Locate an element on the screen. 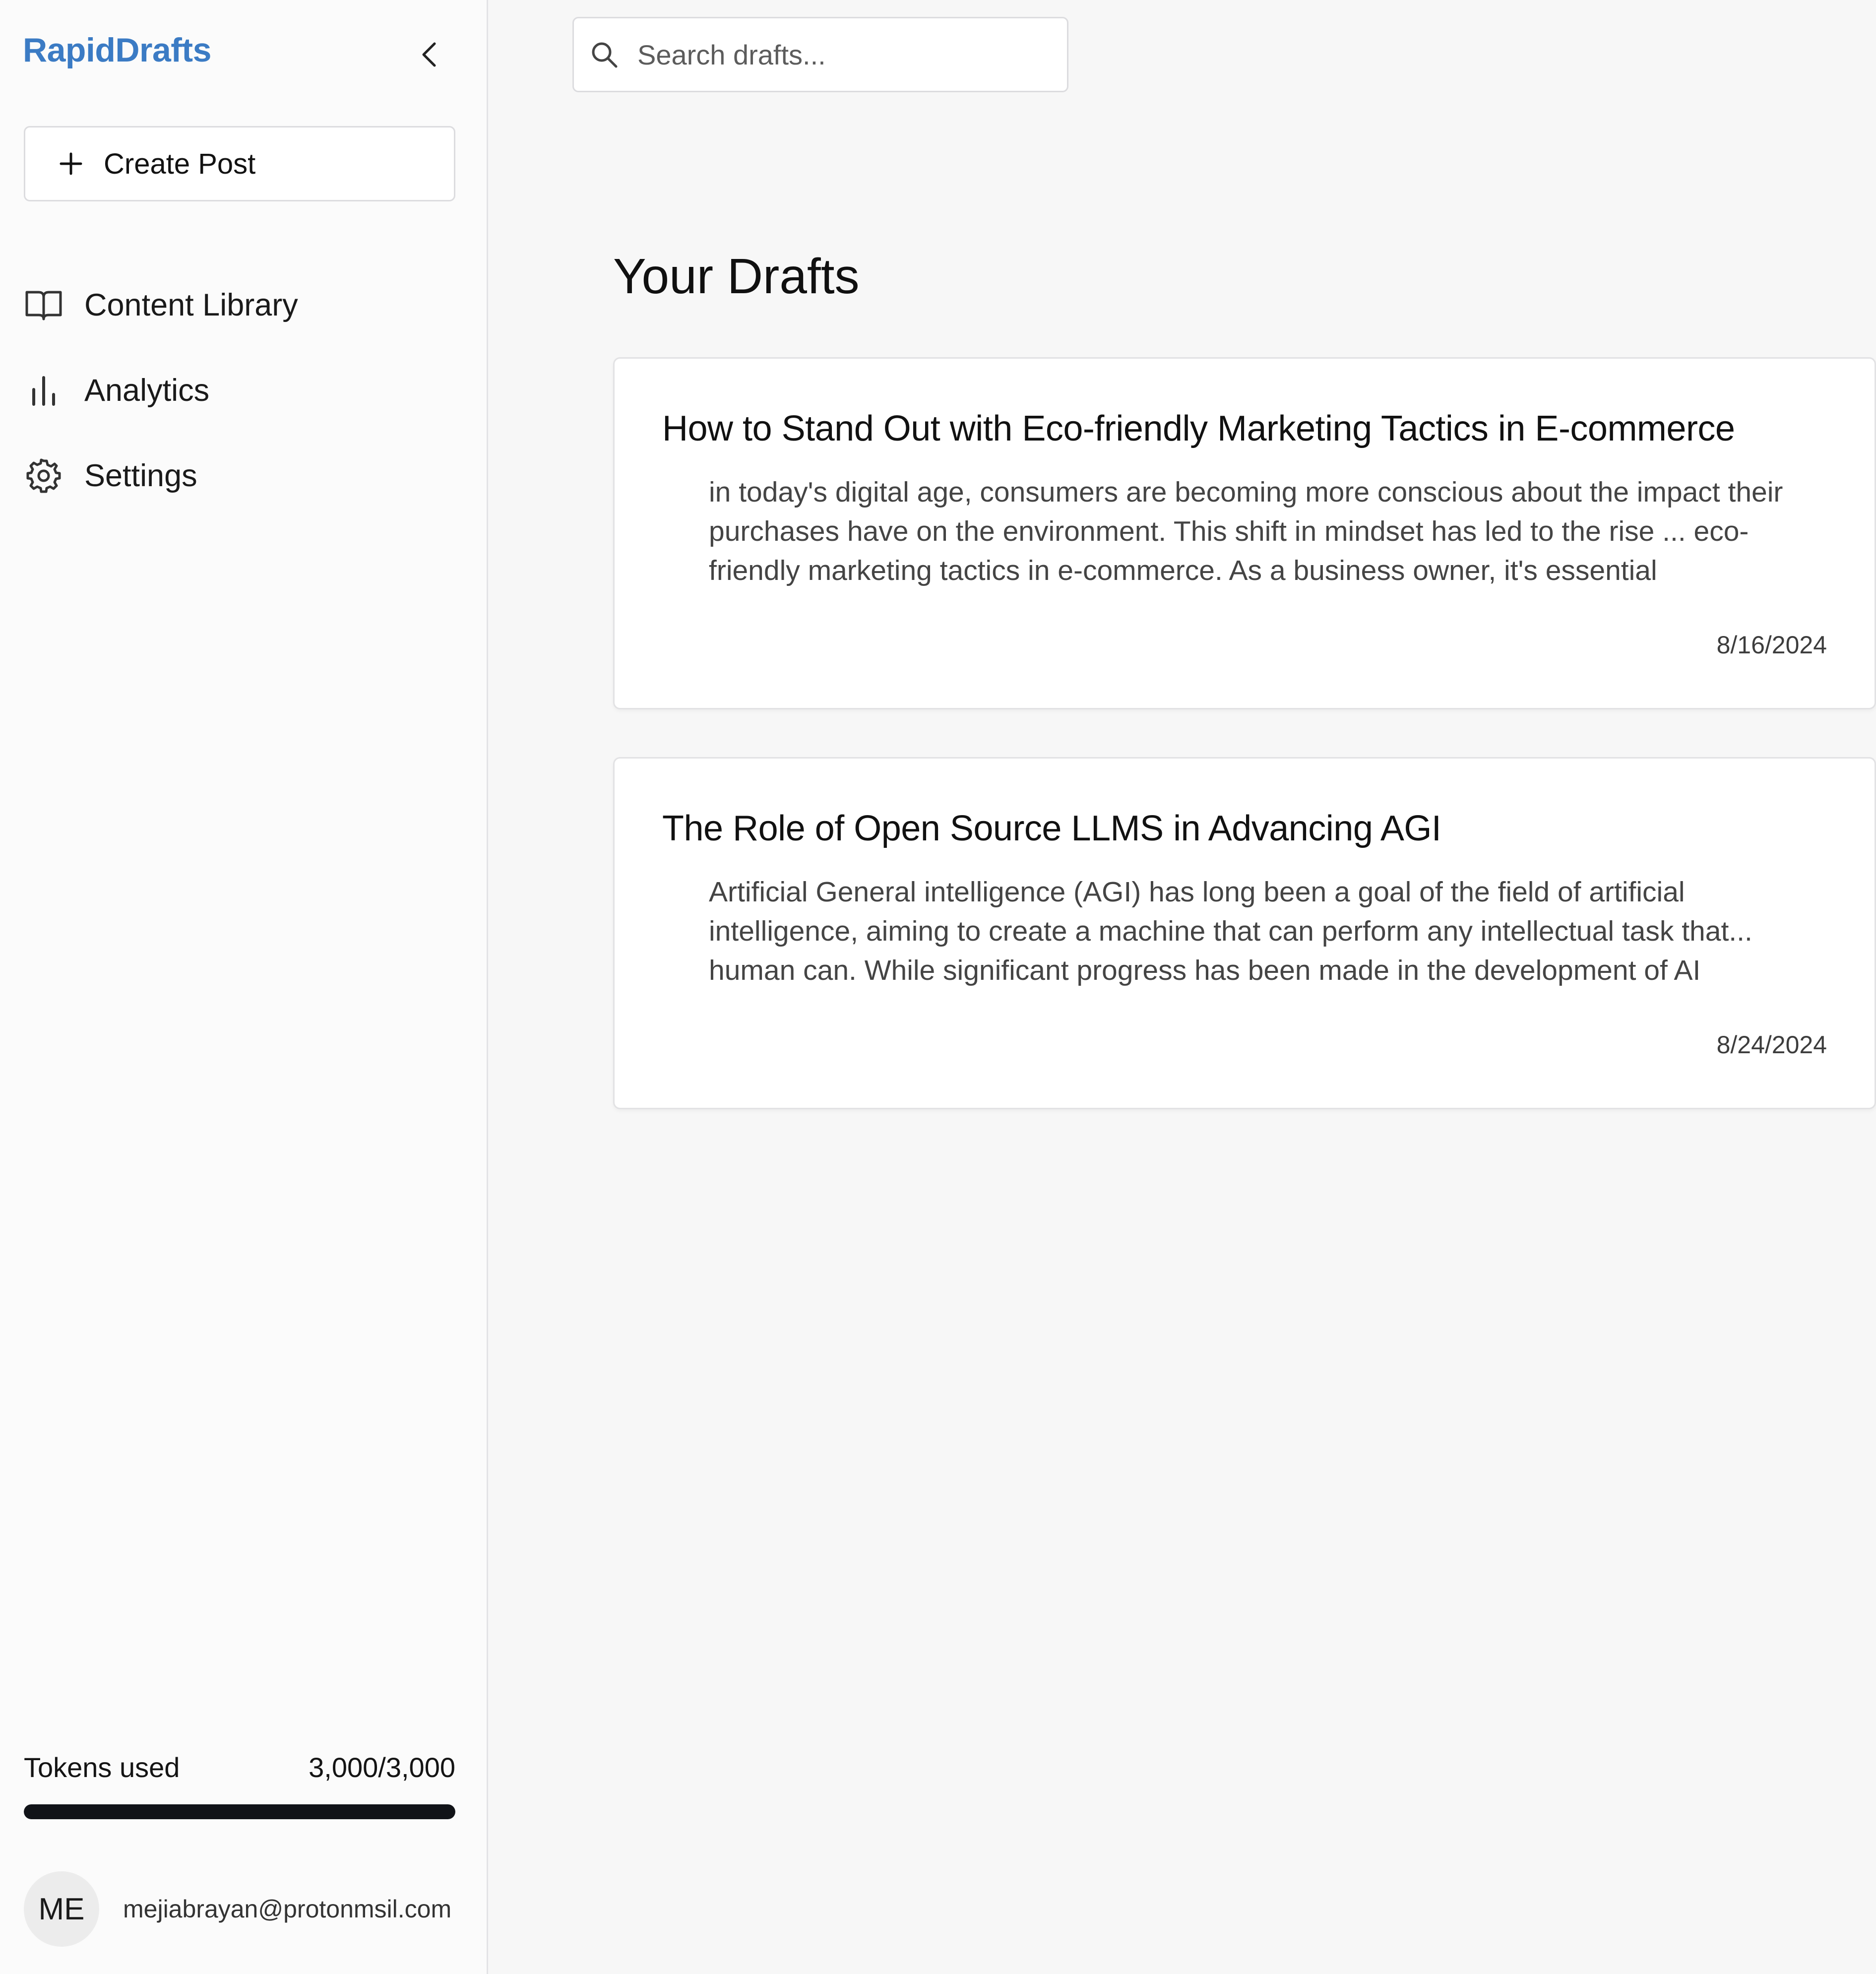  sidebar-item-label: Content Library is located at coordinates (191, 305).